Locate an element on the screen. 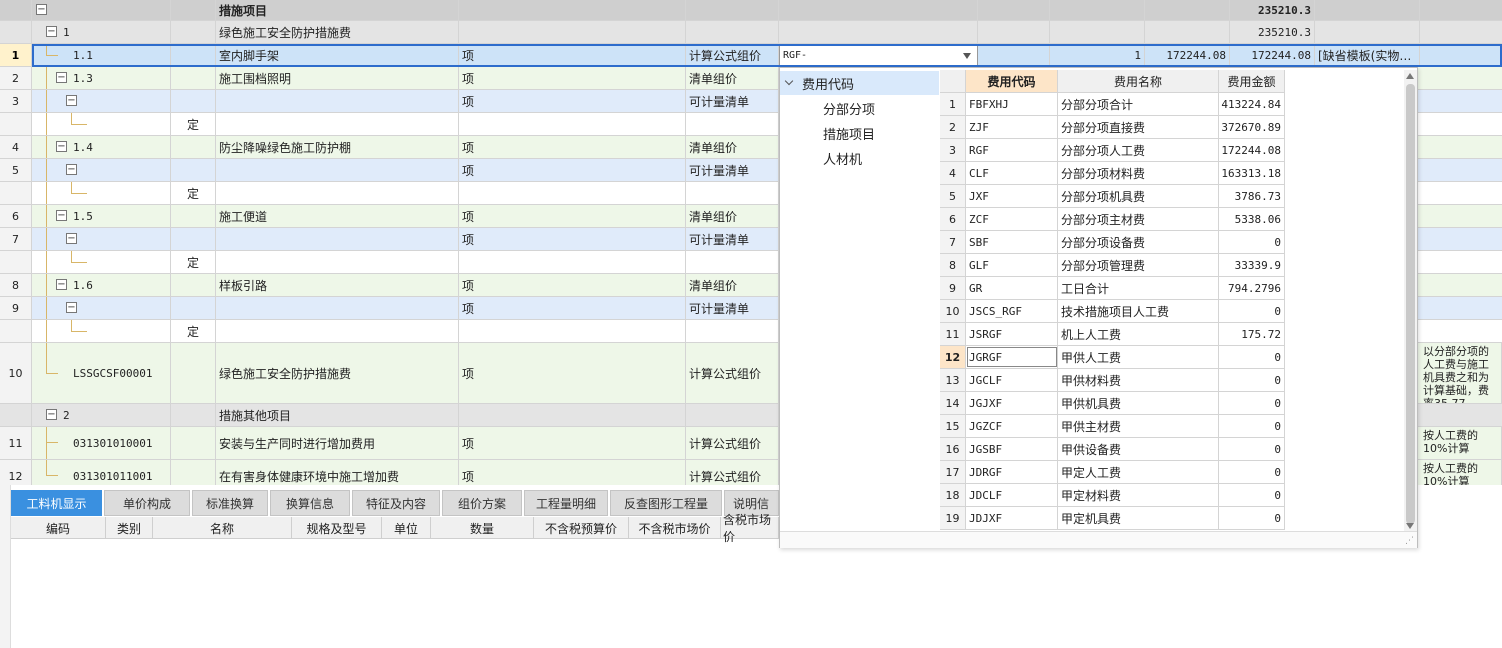 This screenshot has width=1502, height=648. fee-code-row: 17 JDRGF 甲定人工费 0 is located at coordinates (1112, 472).